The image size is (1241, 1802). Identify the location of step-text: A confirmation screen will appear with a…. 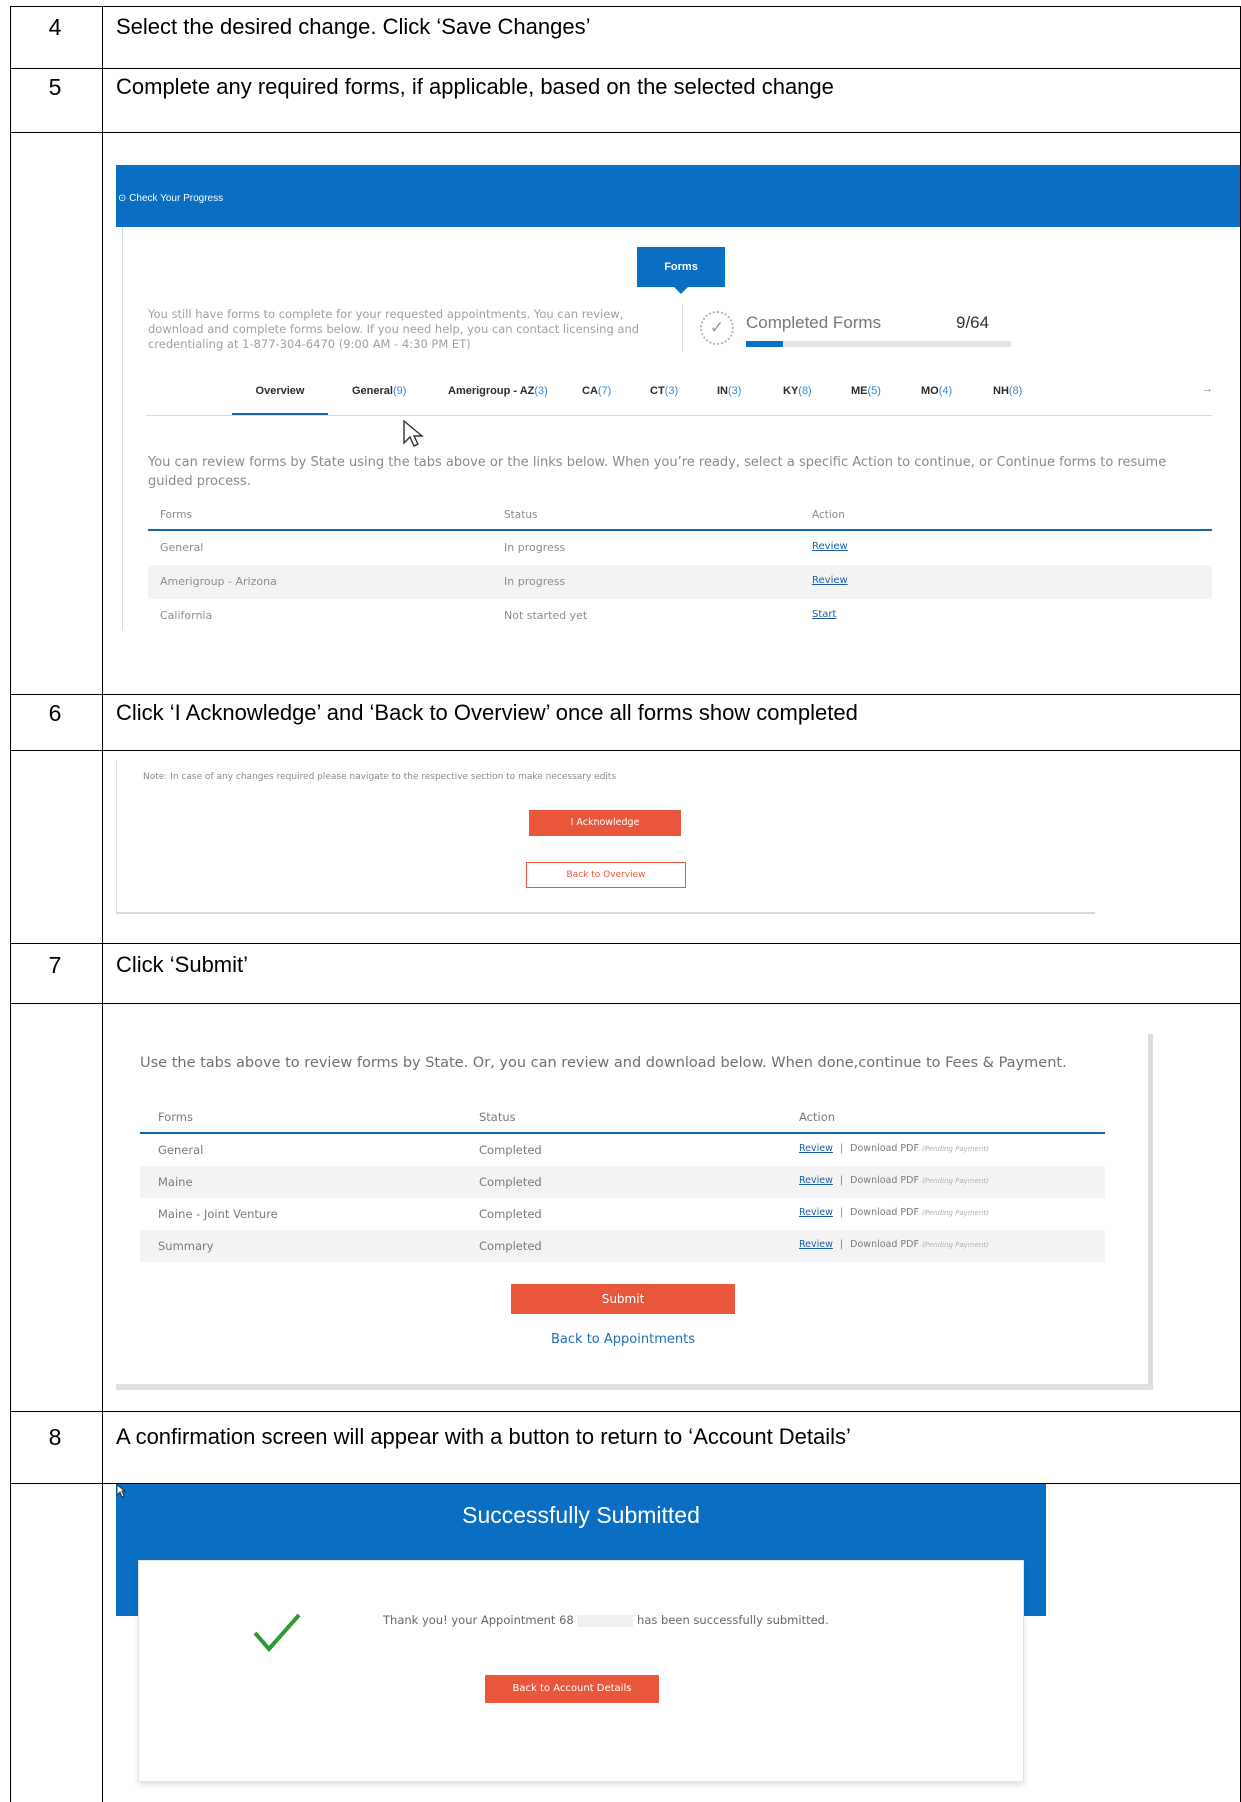
(483, 1436).